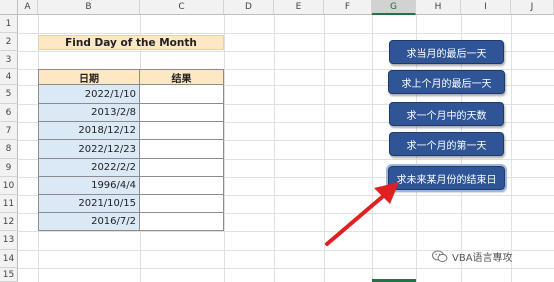  Describe the element at coordinates (362, 214) in the screenshot. I see `annotation-arrow-icon` at that location.